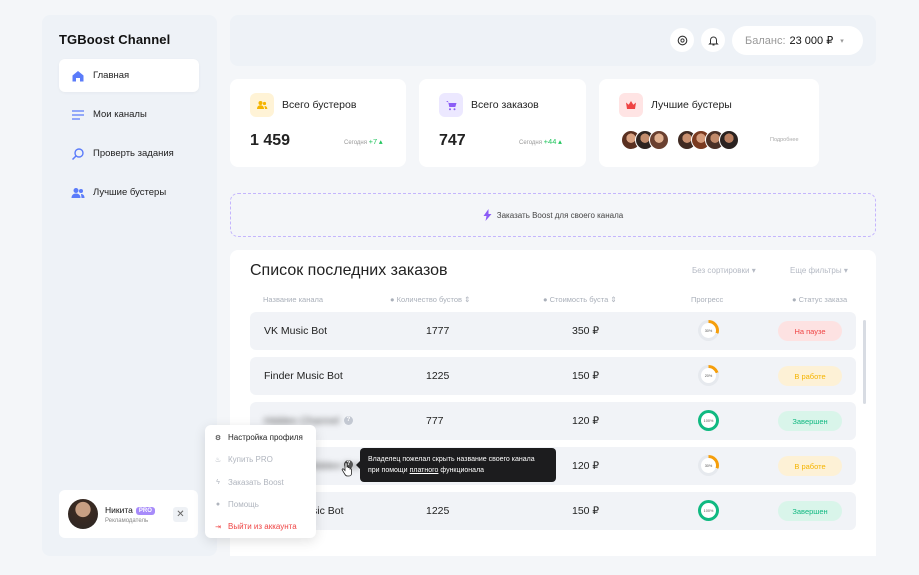 The height and width of the screenshot is (575, 919). I want to click on status-badge: На паузе, so click(810, 331).